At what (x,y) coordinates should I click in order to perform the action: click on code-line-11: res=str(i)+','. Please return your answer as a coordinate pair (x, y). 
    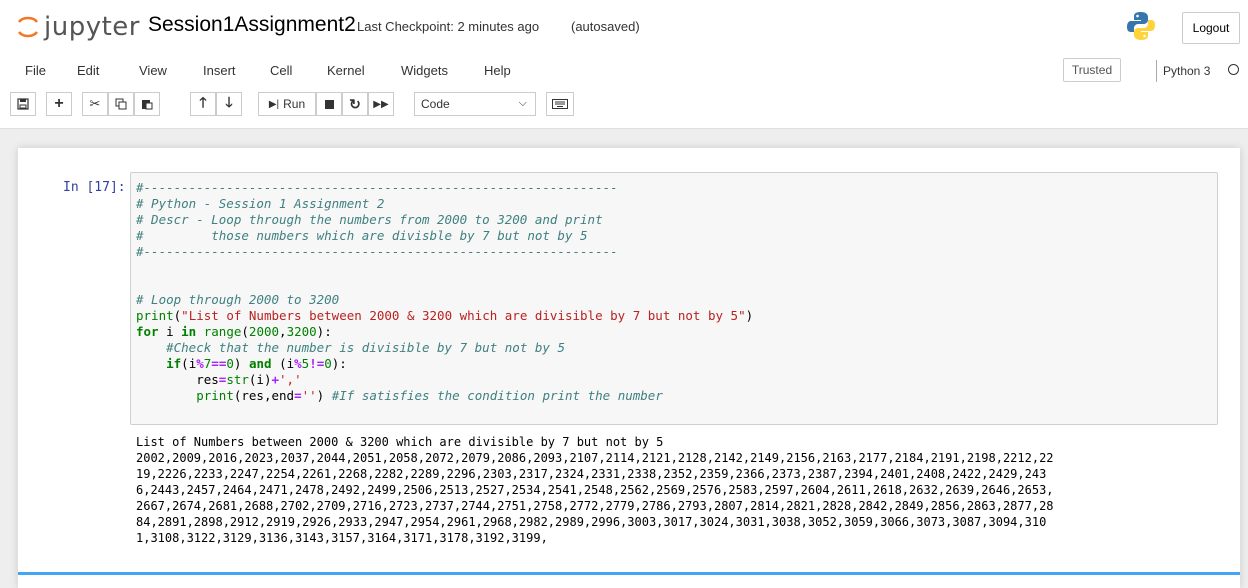
    Looking at the image, I should click on (219, 380).